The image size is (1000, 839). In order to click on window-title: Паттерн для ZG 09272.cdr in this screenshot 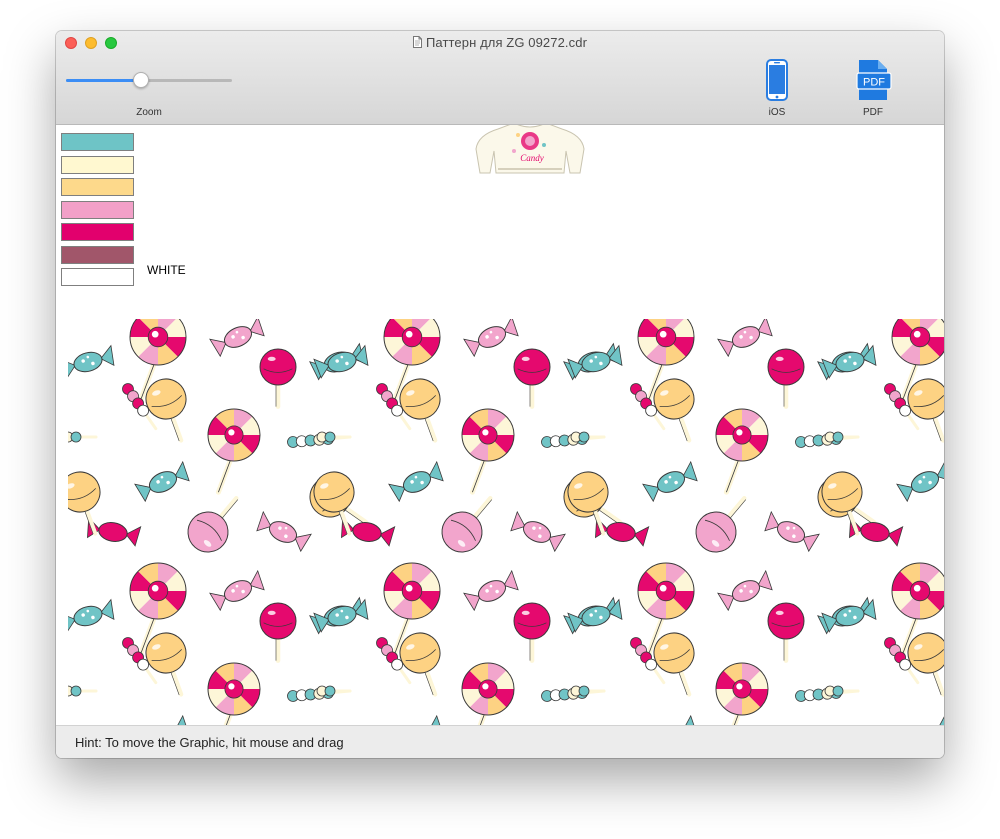, I will do `click(500, 43)`.